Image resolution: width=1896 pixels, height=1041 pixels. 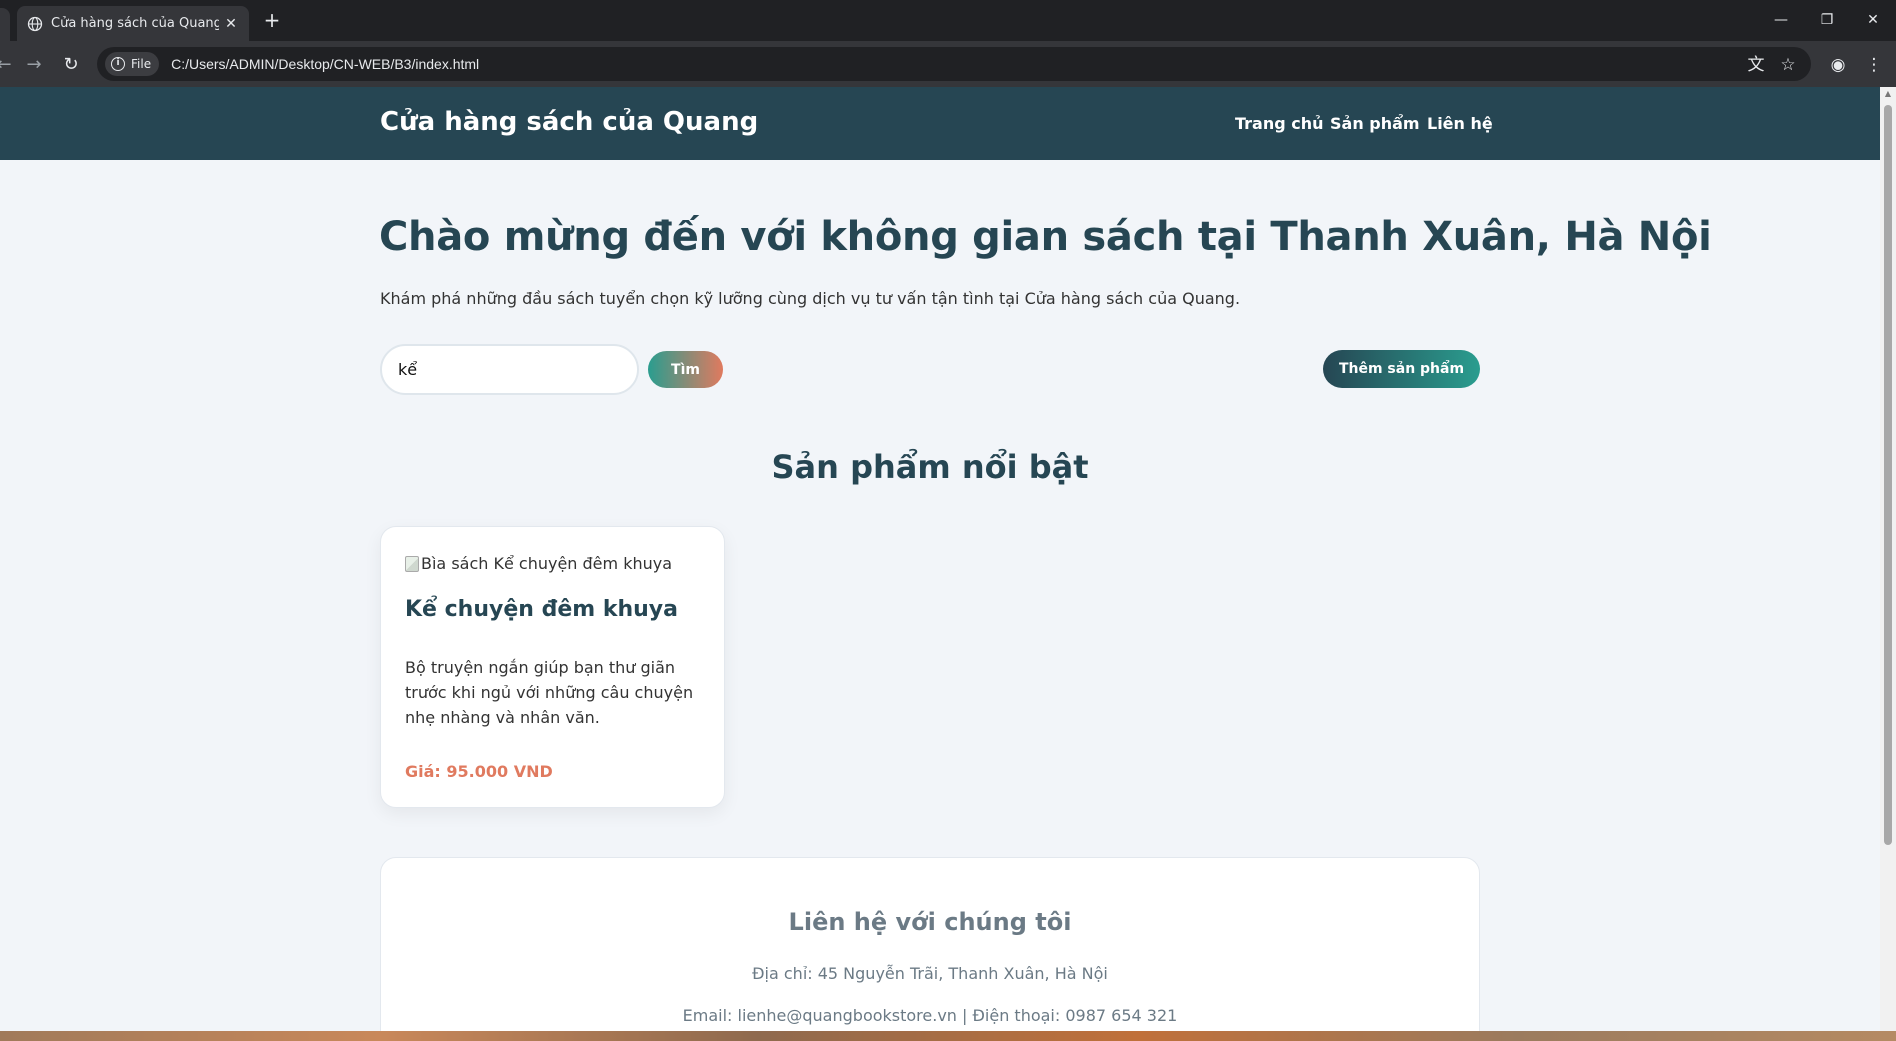 What do you see at coordinates (930, 922) in the screenshot?
I see `contact-title: Liên hệ với chúng tôi` at bounding box center [930, 922].